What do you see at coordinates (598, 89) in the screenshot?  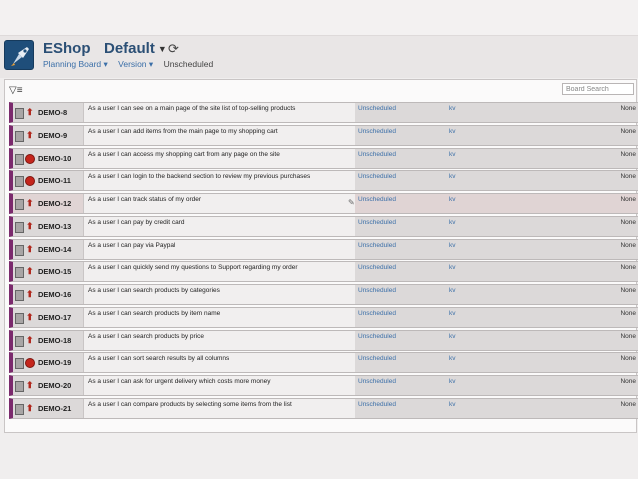 I see `board-search-input` at bounding box center [598, 89].